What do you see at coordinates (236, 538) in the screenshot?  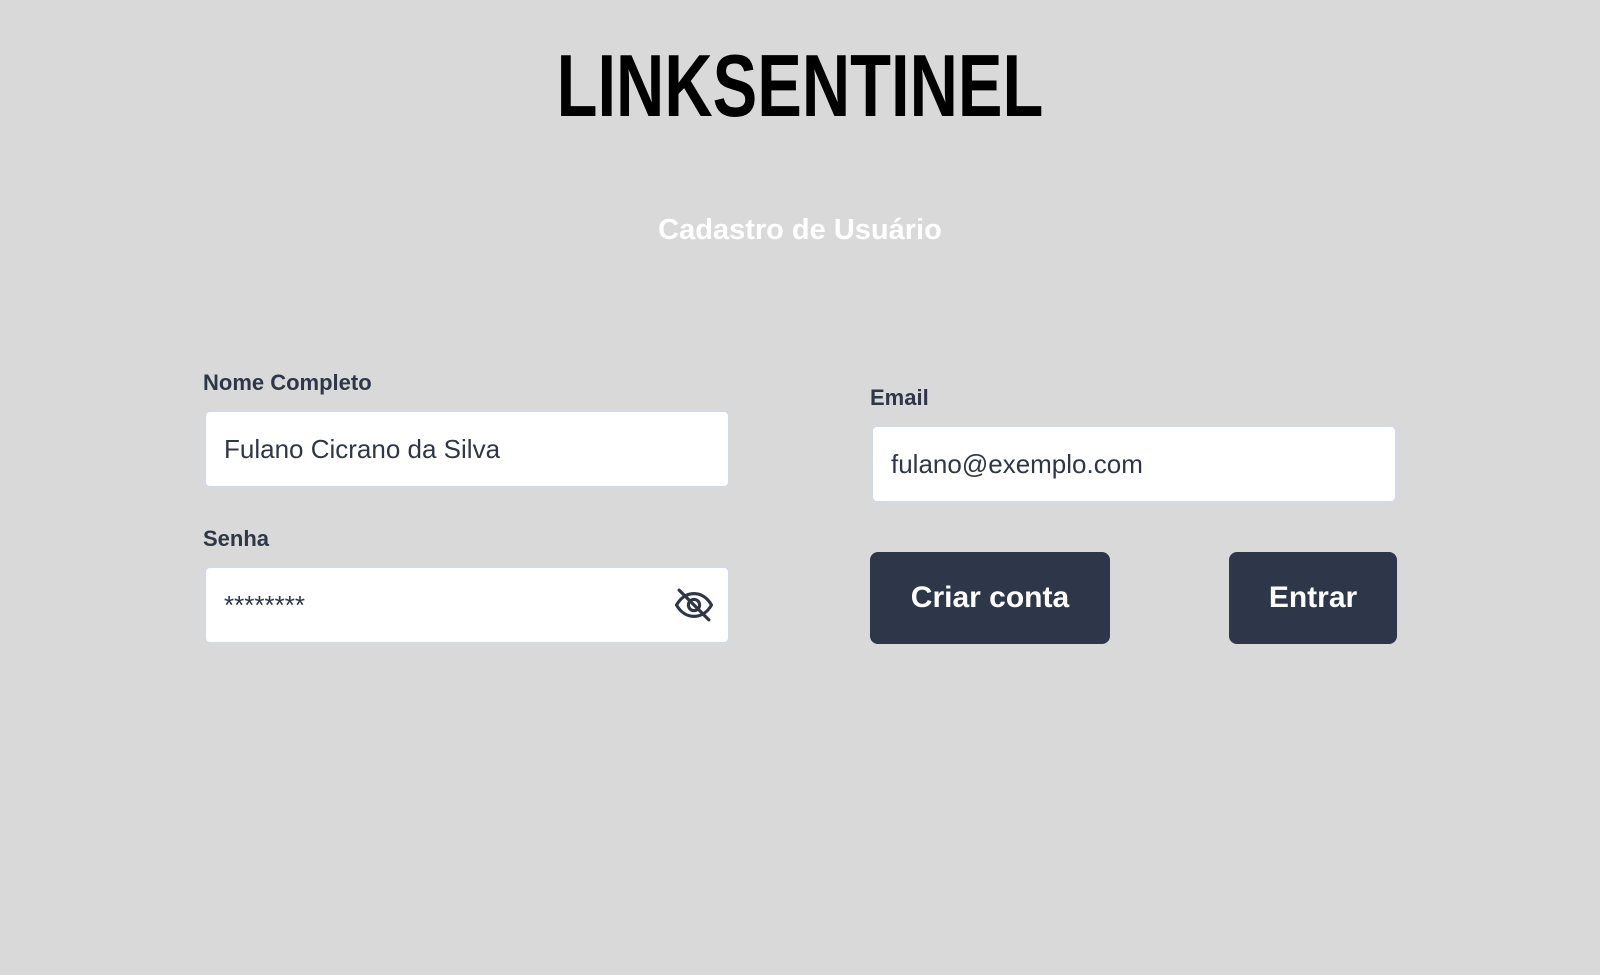 I see `password-label: Senha` at bounding box center [236, 538].